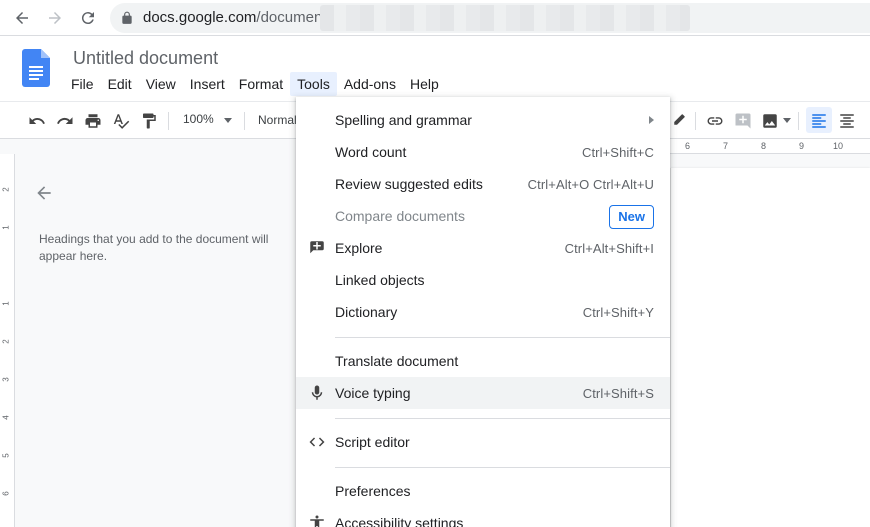  I want to click on submenu-arrow-icon, so click(651, 120).